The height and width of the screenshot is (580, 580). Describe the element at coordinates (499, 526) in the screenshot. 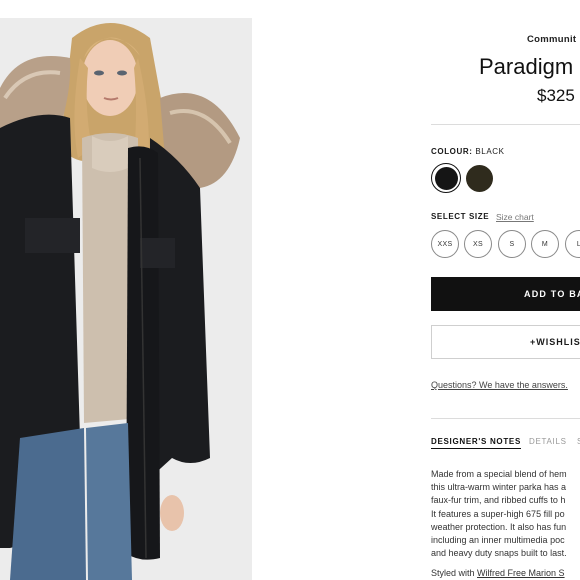

I see `description-line: weather protection. It also has fun` at that location.